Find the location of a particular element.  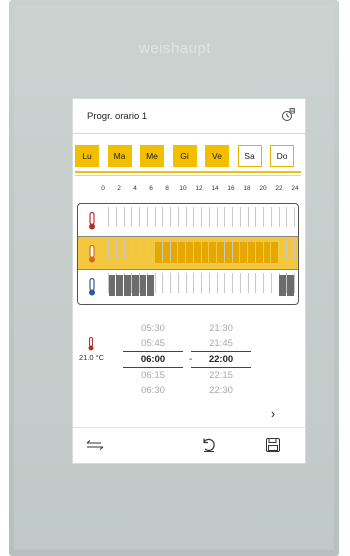

day-button-lu: Lu is located at coordinates (87, 156).